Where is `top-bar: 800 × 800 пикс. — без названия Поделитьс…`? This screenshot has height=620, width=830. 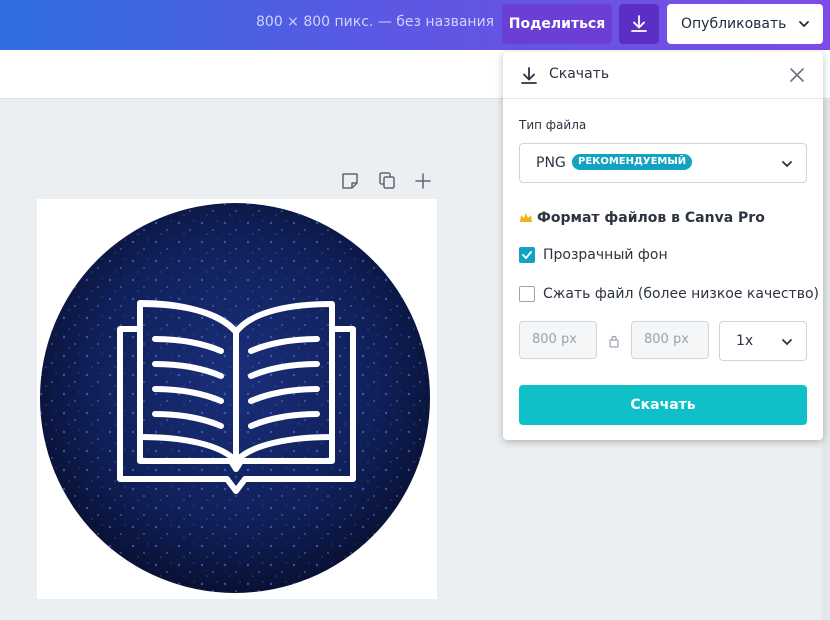 top-bar: 800 × 800 пикс. — без названия Поделитьс… is located at coordinates (415, 25).